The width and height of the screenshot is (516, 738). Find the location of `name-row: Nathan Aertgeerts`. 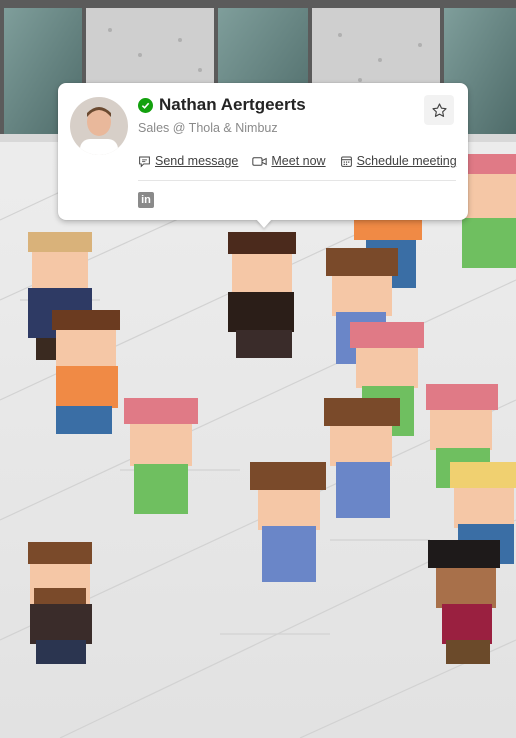

name-row: Nathan Aertgeerts is located at coordinates (222, 105).